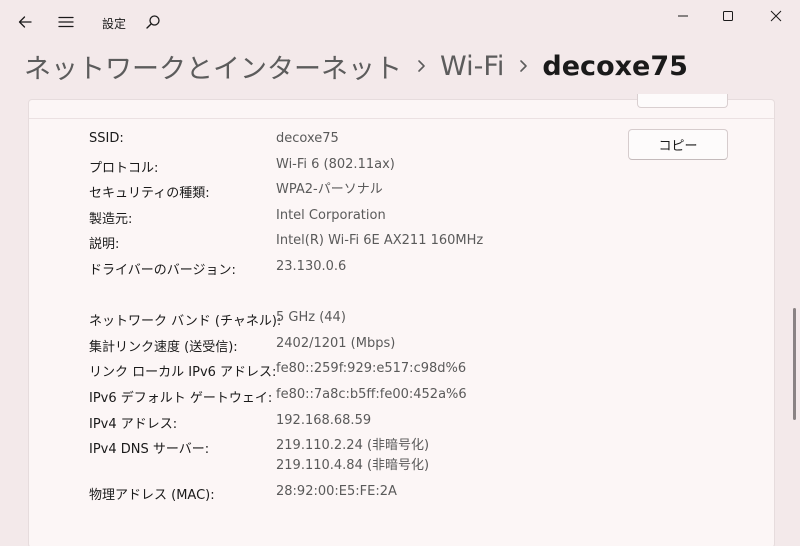 The width and height of the screenshot is (800, 546). I want to click on minimize-button, so click(683, 16).